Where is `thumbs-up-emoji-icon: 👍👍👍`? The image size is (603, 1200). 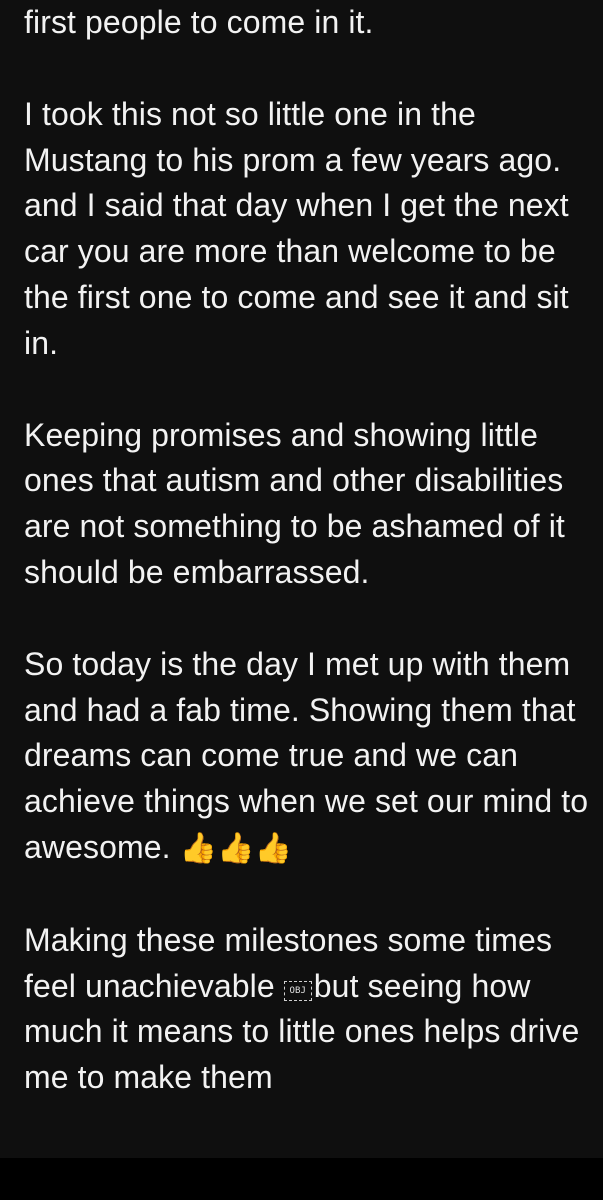
thumbs-up-emoji-icon: 👍👍👍 is located at coordinates (236, 848).